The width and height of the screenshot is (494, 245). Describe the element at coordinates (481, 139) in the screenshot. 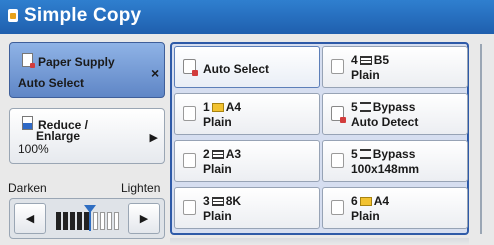

I see `scroll-track` at that location.